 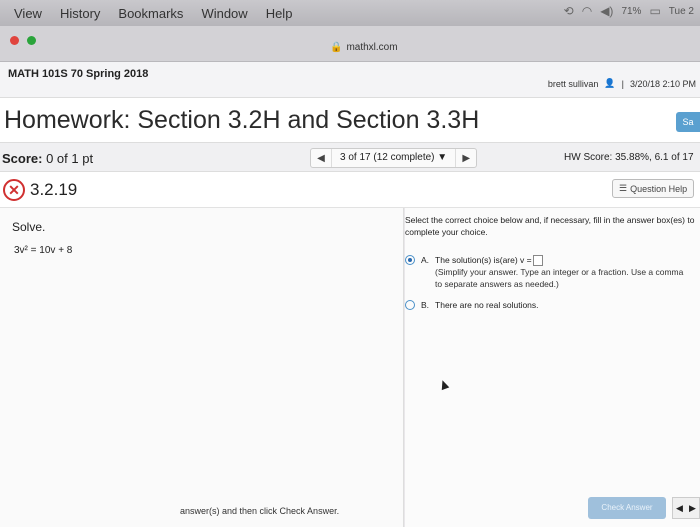 I want to click on page-title: Homework: Section 3.2H and Section 3.3H, so click(x=242, y=120).